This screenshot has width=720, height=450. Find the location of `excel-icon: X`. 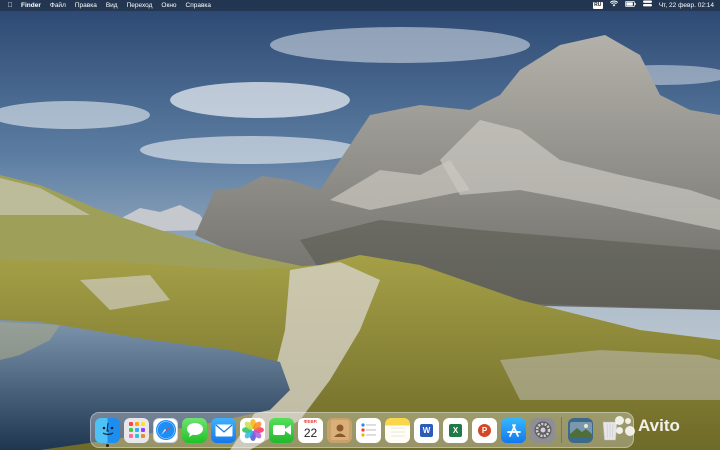

excel-icon: X is located at coordinates (455, 430).